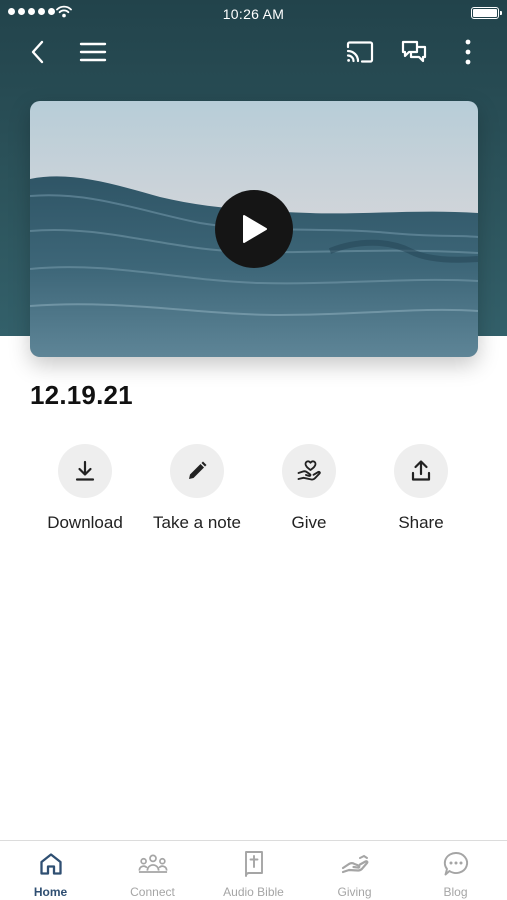 The image size is (507, 900). I want to click on give-label: Give, so click(309, 522).